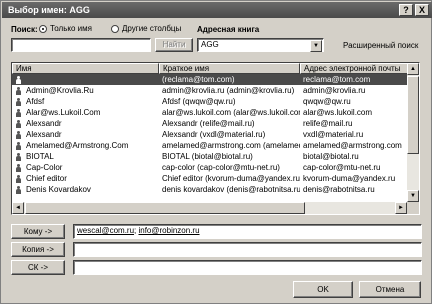 The height and width of the screenshot is (304, 432). Describe the element at coordinates (401, 208) in the screenshot. I see `scroll-right-icon: ►` at that location.